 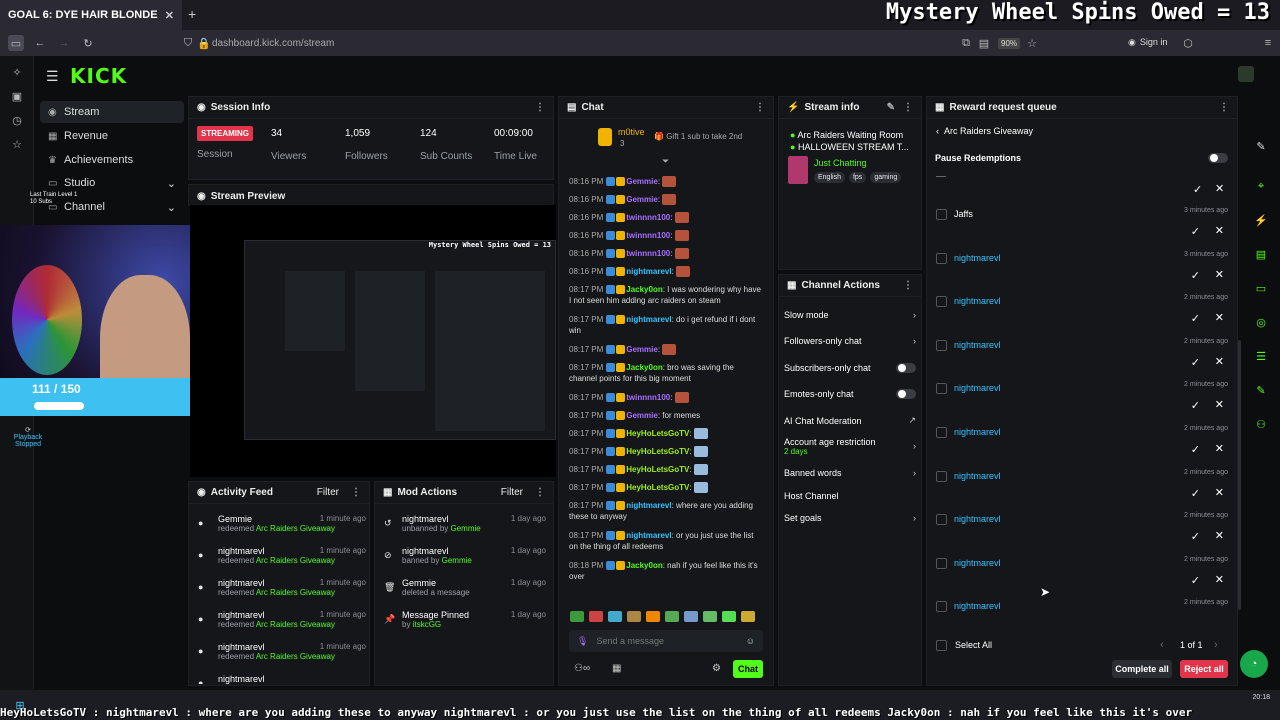 I want to click on banned-words-item: Banned words ›, so click(x=850, y=473).